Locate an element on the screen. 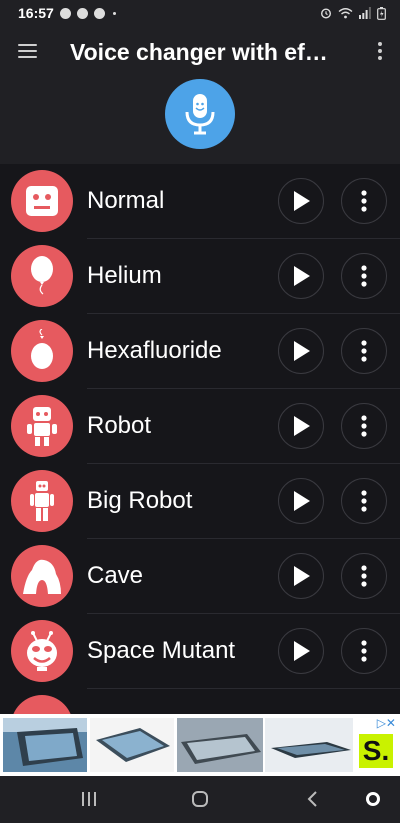 The width and height of the screenshot is (400, 823). reddit-icon is located at coordinates (82, 13).